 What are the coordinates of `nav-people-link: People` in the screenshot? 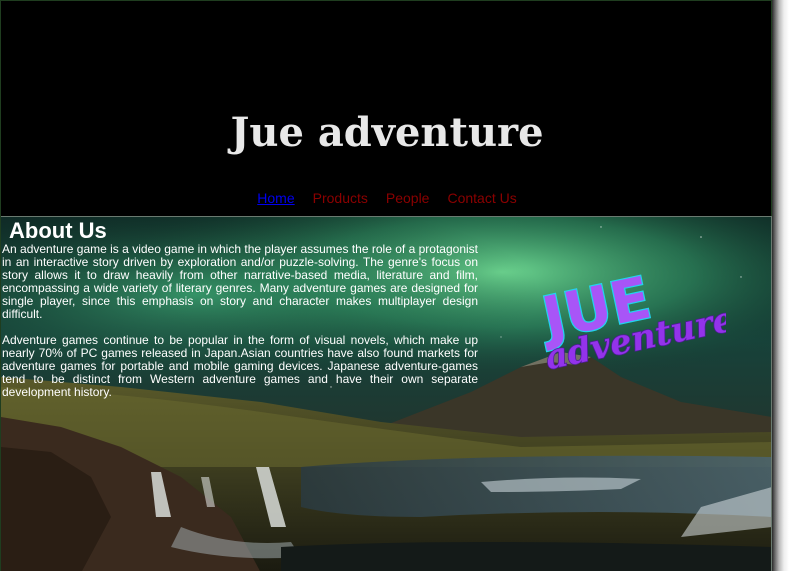 It's located at (408, 198).